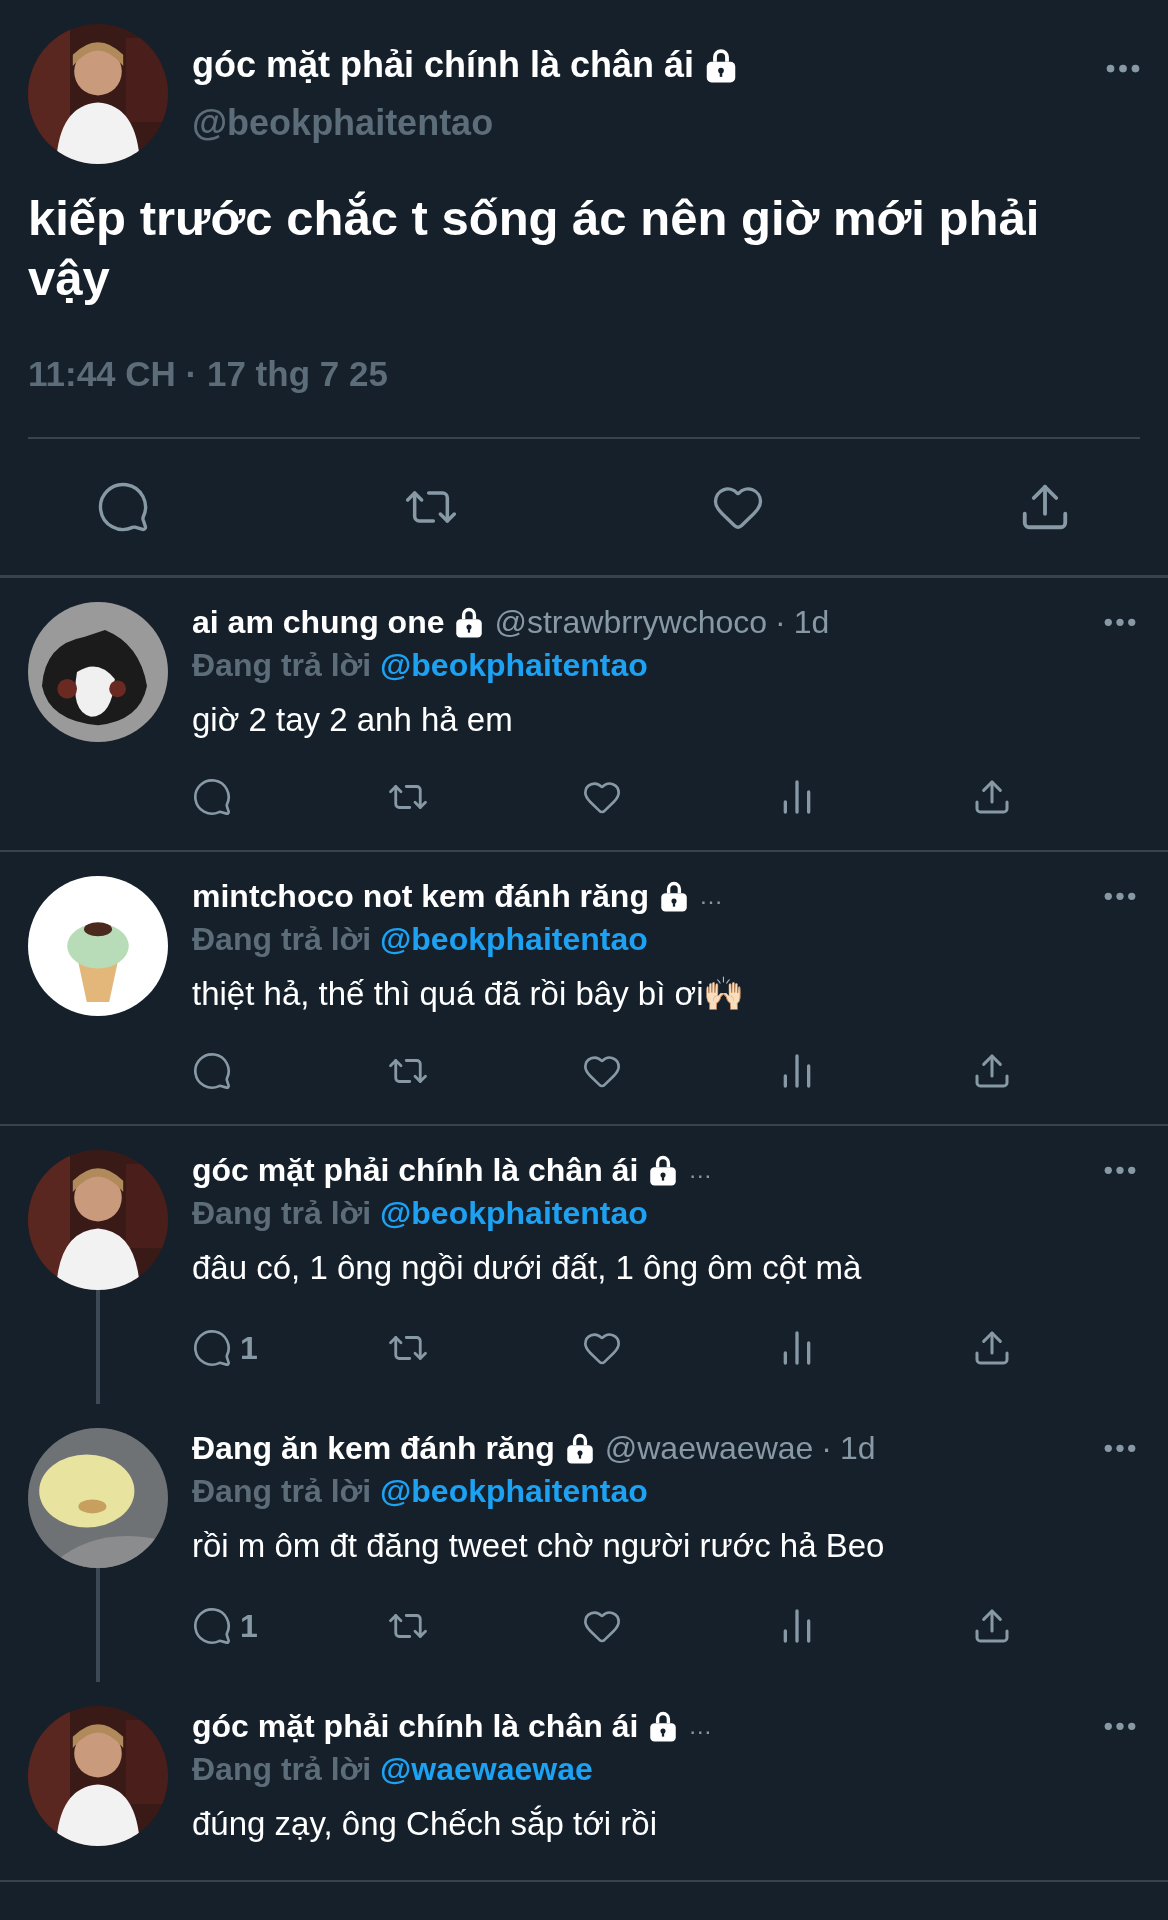 Image resolution: width=1168 pixels, height=1920 pixels. What do you see at coordinates (534, 248) in the screenshot?
I see `tweet-text: kiếp trước chắc t sống ác nên giờ mới phải vậy` at bounding box center [534, 248].